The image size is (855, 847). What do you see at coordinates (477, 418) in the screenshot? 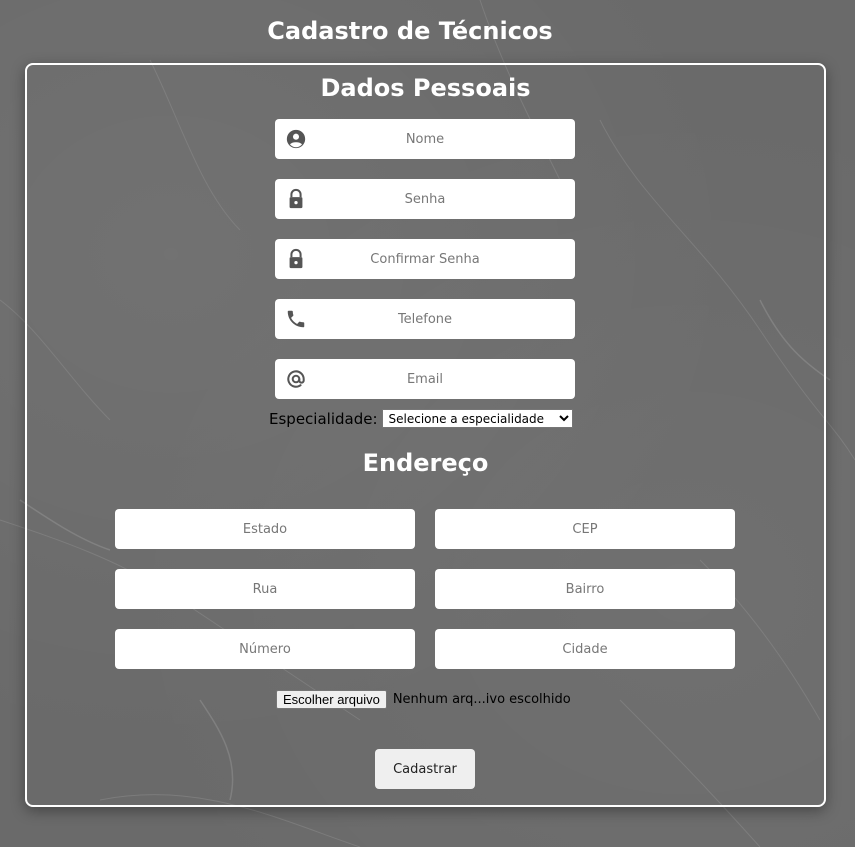
I see `especialidade-select: Selecione a especialidade` at bounding box center [477, 418].